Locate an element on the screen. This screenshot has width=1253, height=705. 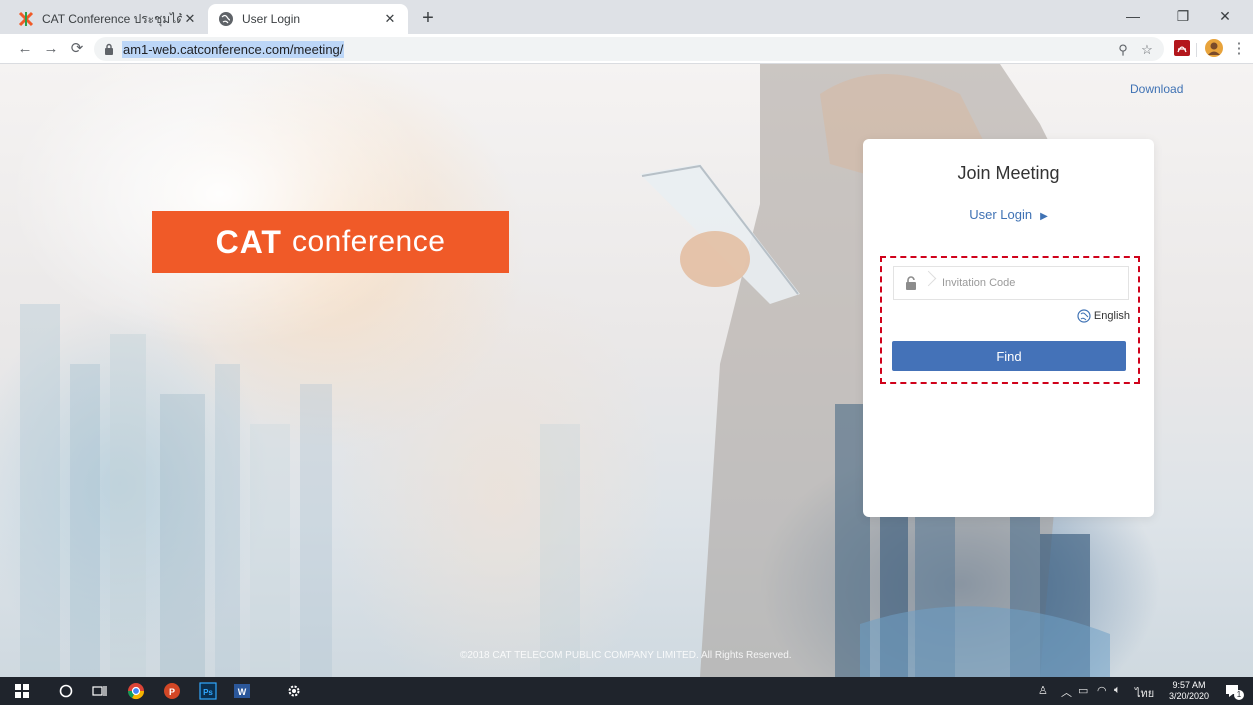
new-tab-button: + is located at coordinates (428, 18).